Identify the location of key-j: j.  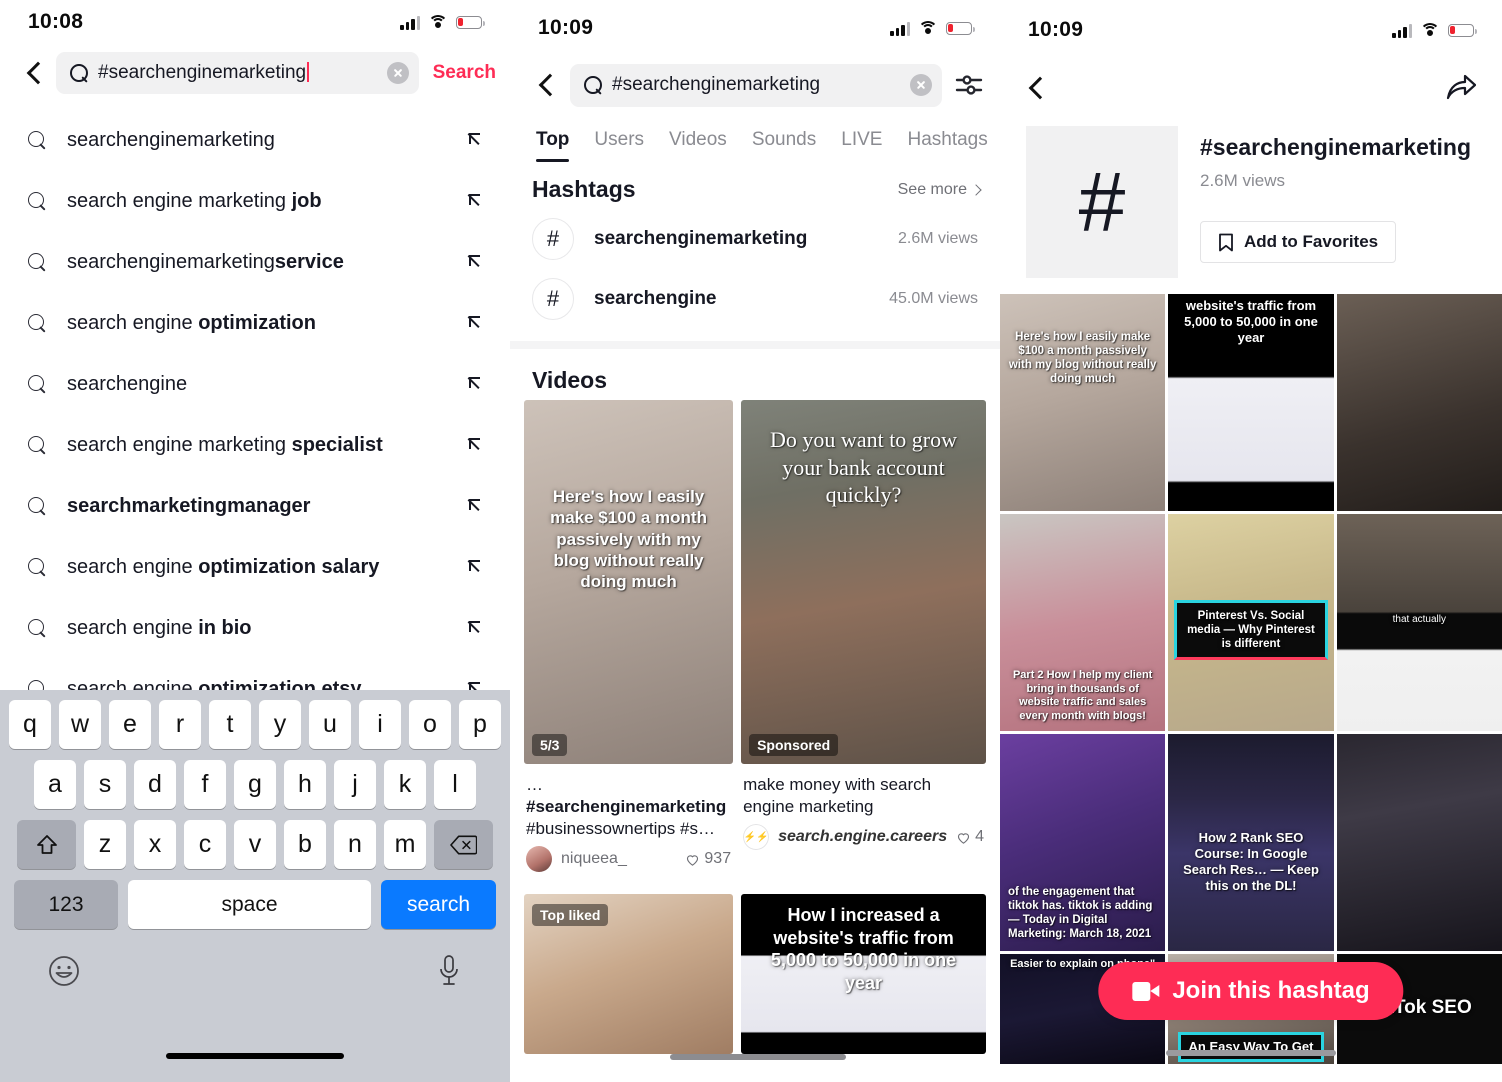
(355, 784).